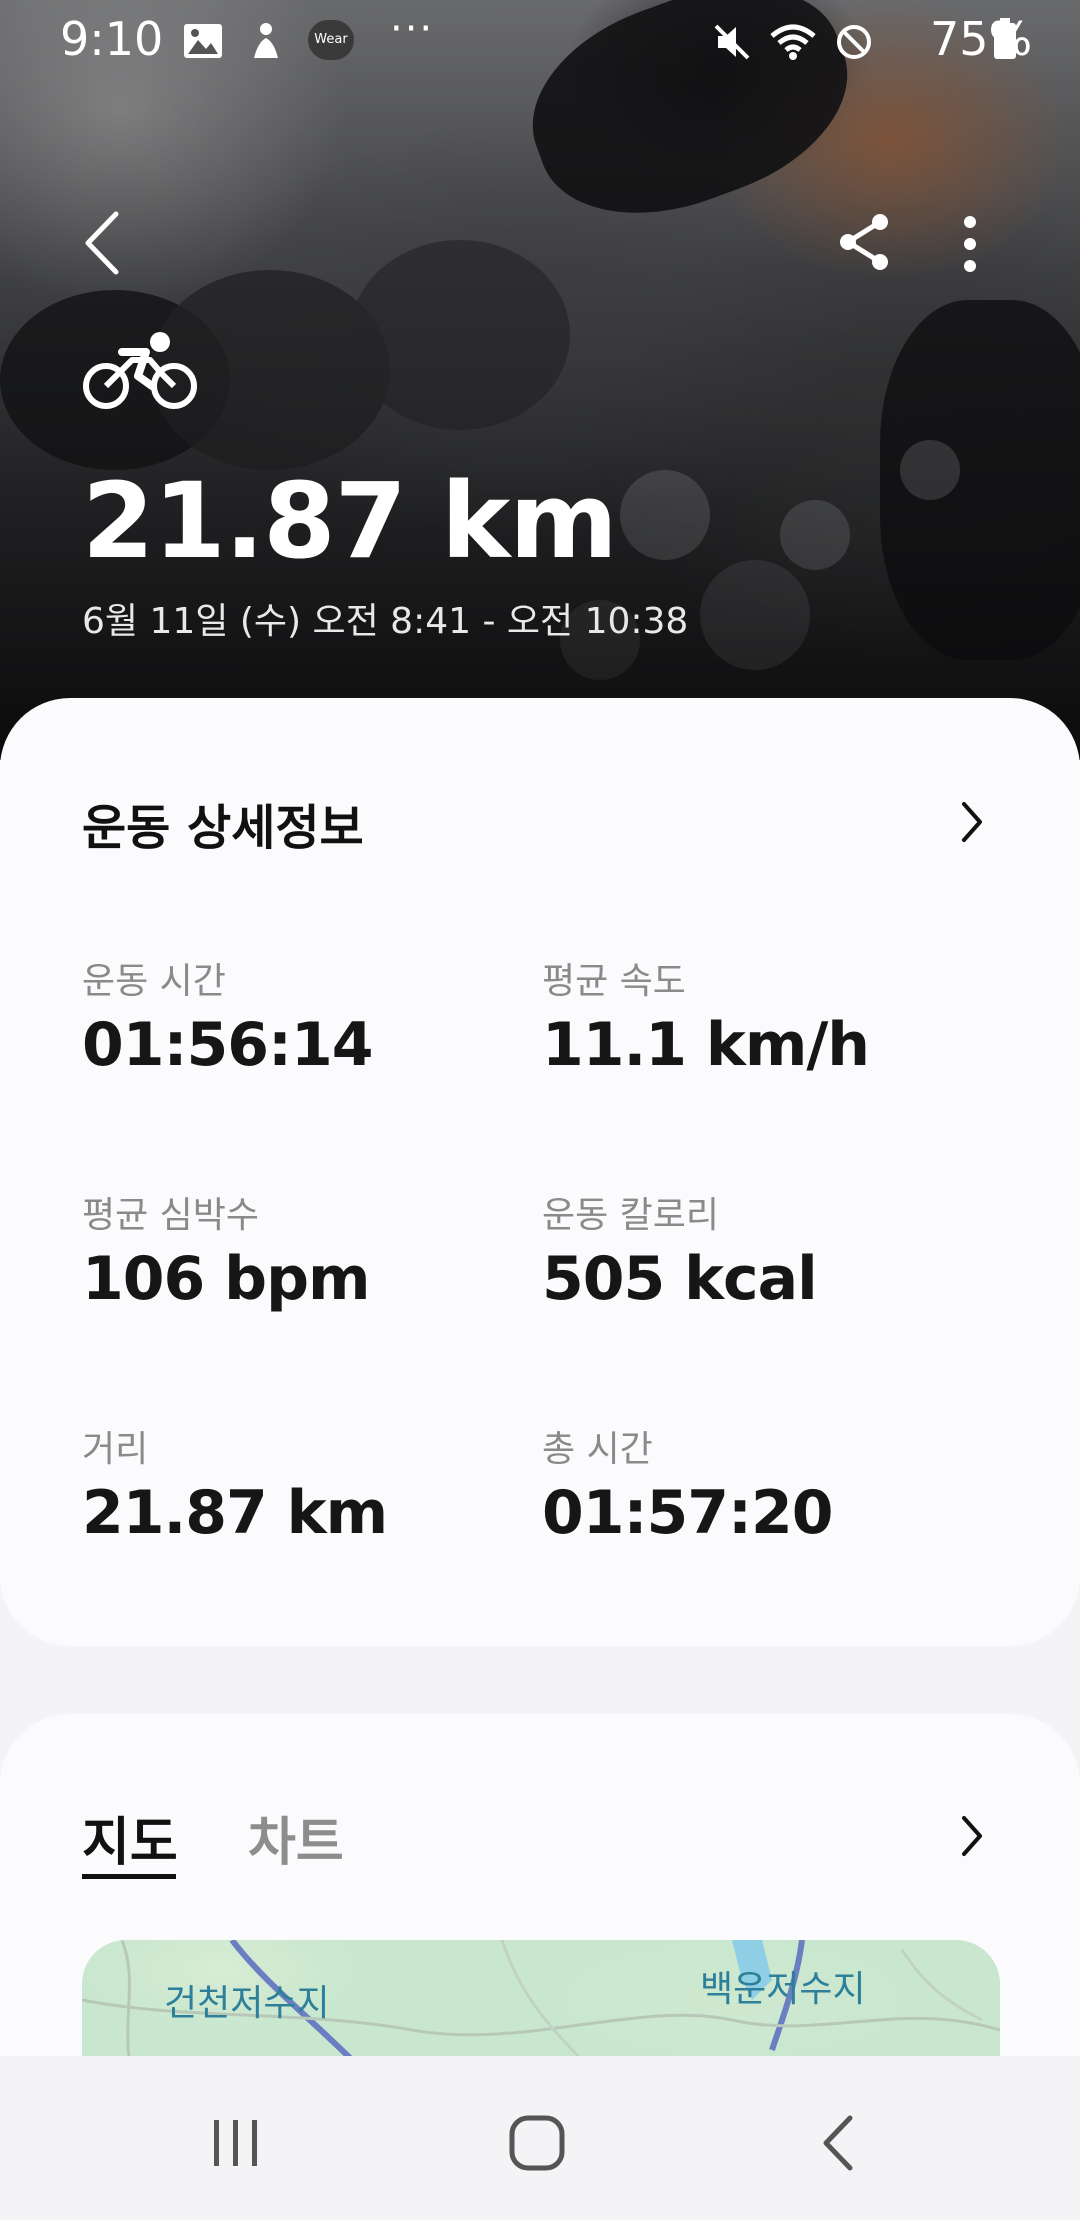  What do you see at coordinates (864, 242) in the screenshot?
I see `share-button` at bounding box center [864, 242].